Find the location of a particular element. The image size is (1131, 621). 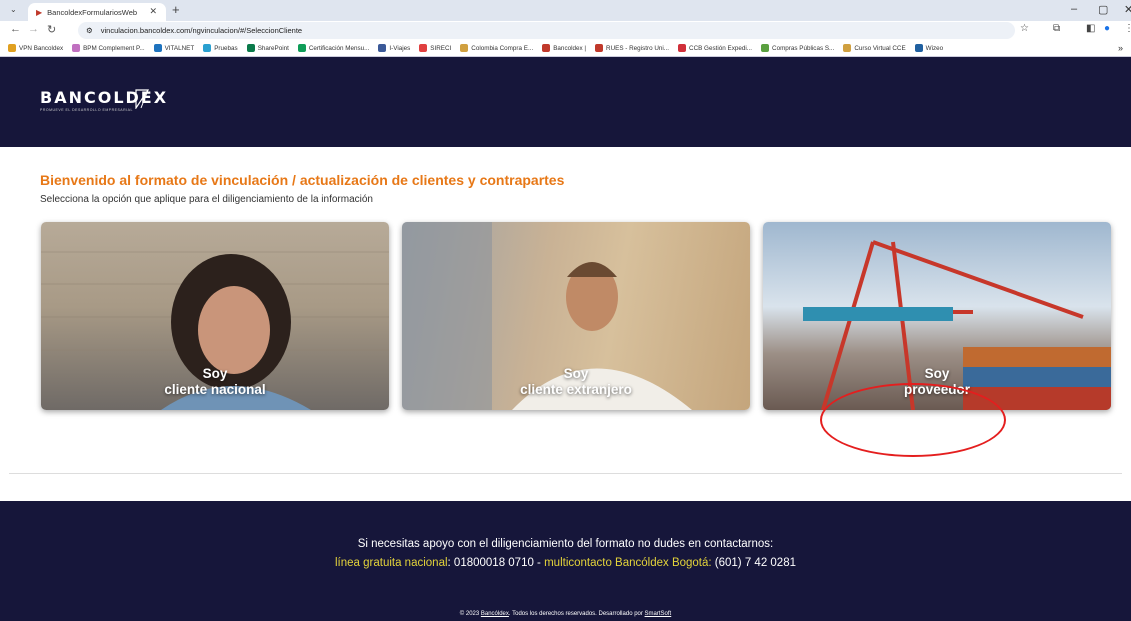

bookmark-label: Curso Virtual CCE is located at coordinates (880, 48).